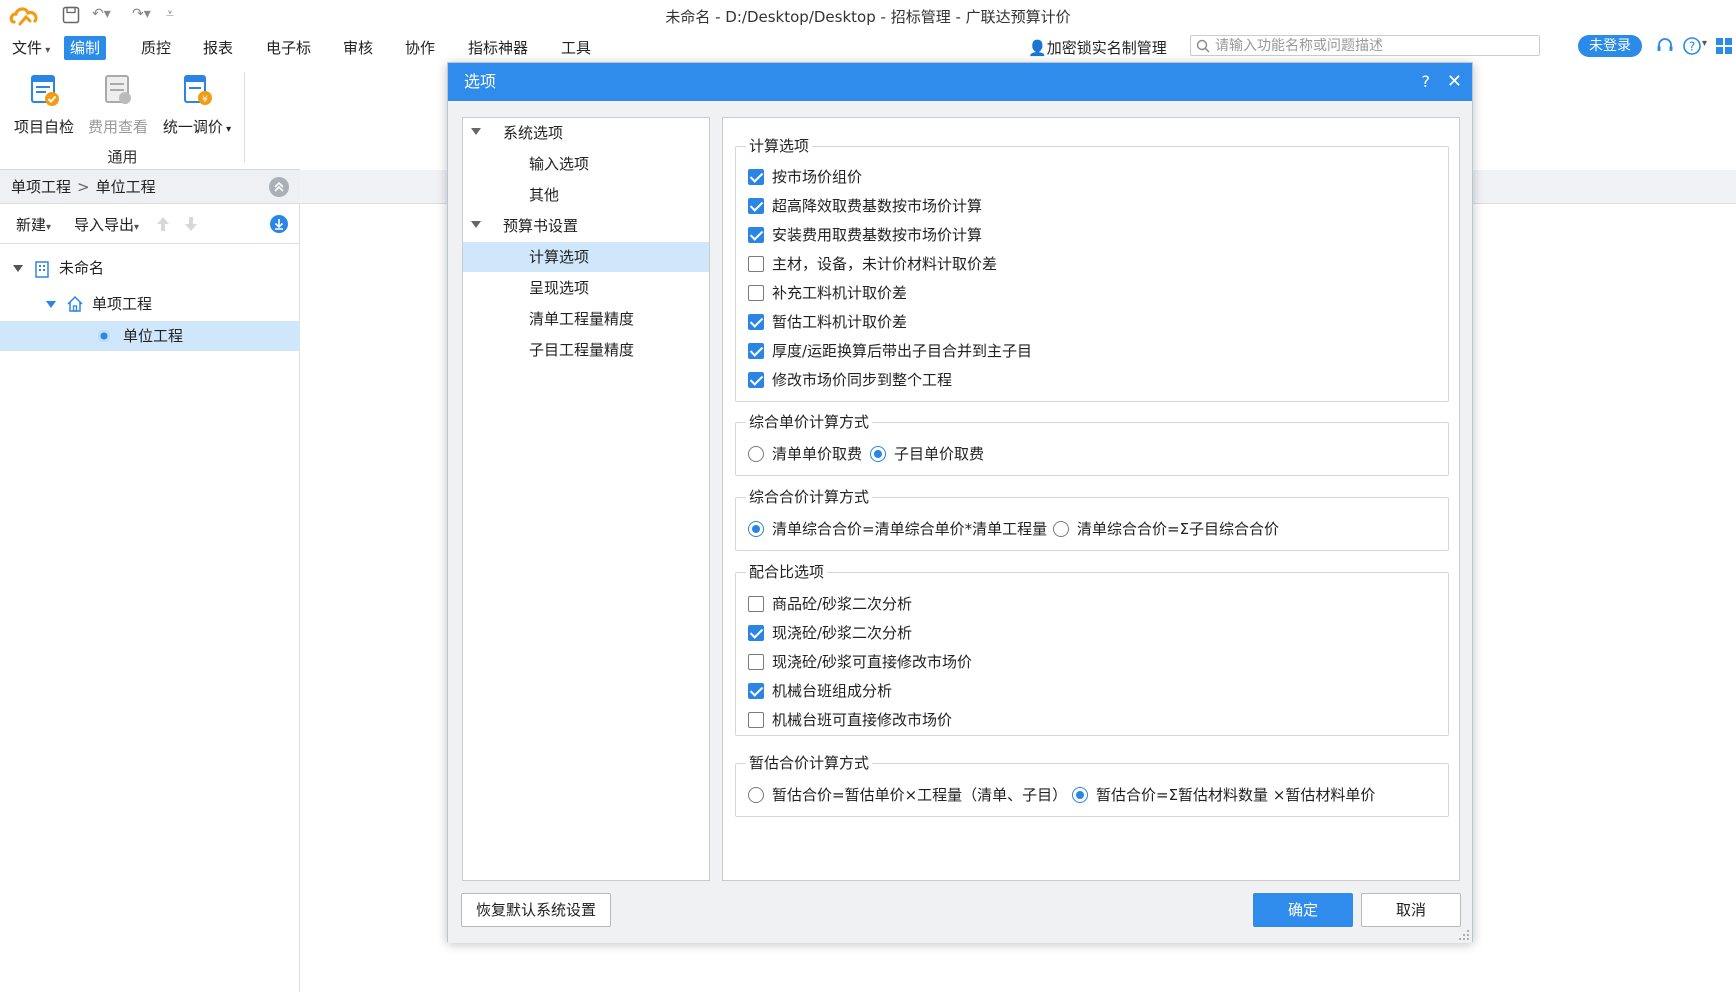 This screenshot has height=992, width=1736. What do you see at coordinates (218, 48) in the screenshot?
I see `menu-report: 报表` at bounding box center [218, 48].